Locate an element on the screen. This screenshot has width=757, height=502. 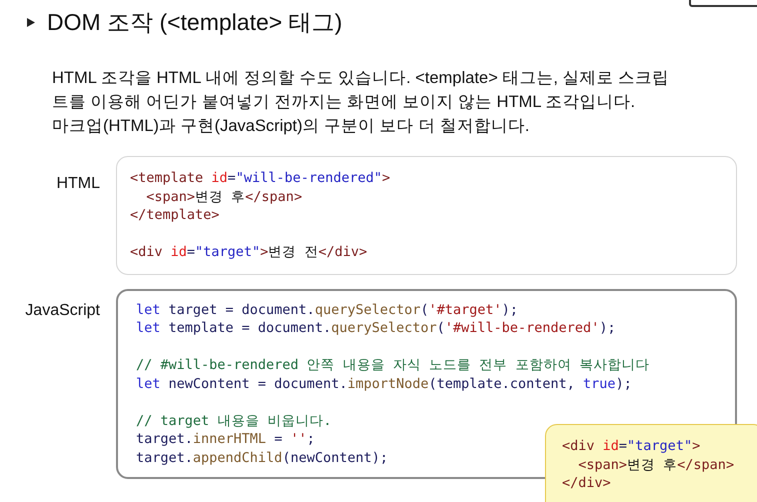
code-line: </template> is located at coordinates (175, 215).